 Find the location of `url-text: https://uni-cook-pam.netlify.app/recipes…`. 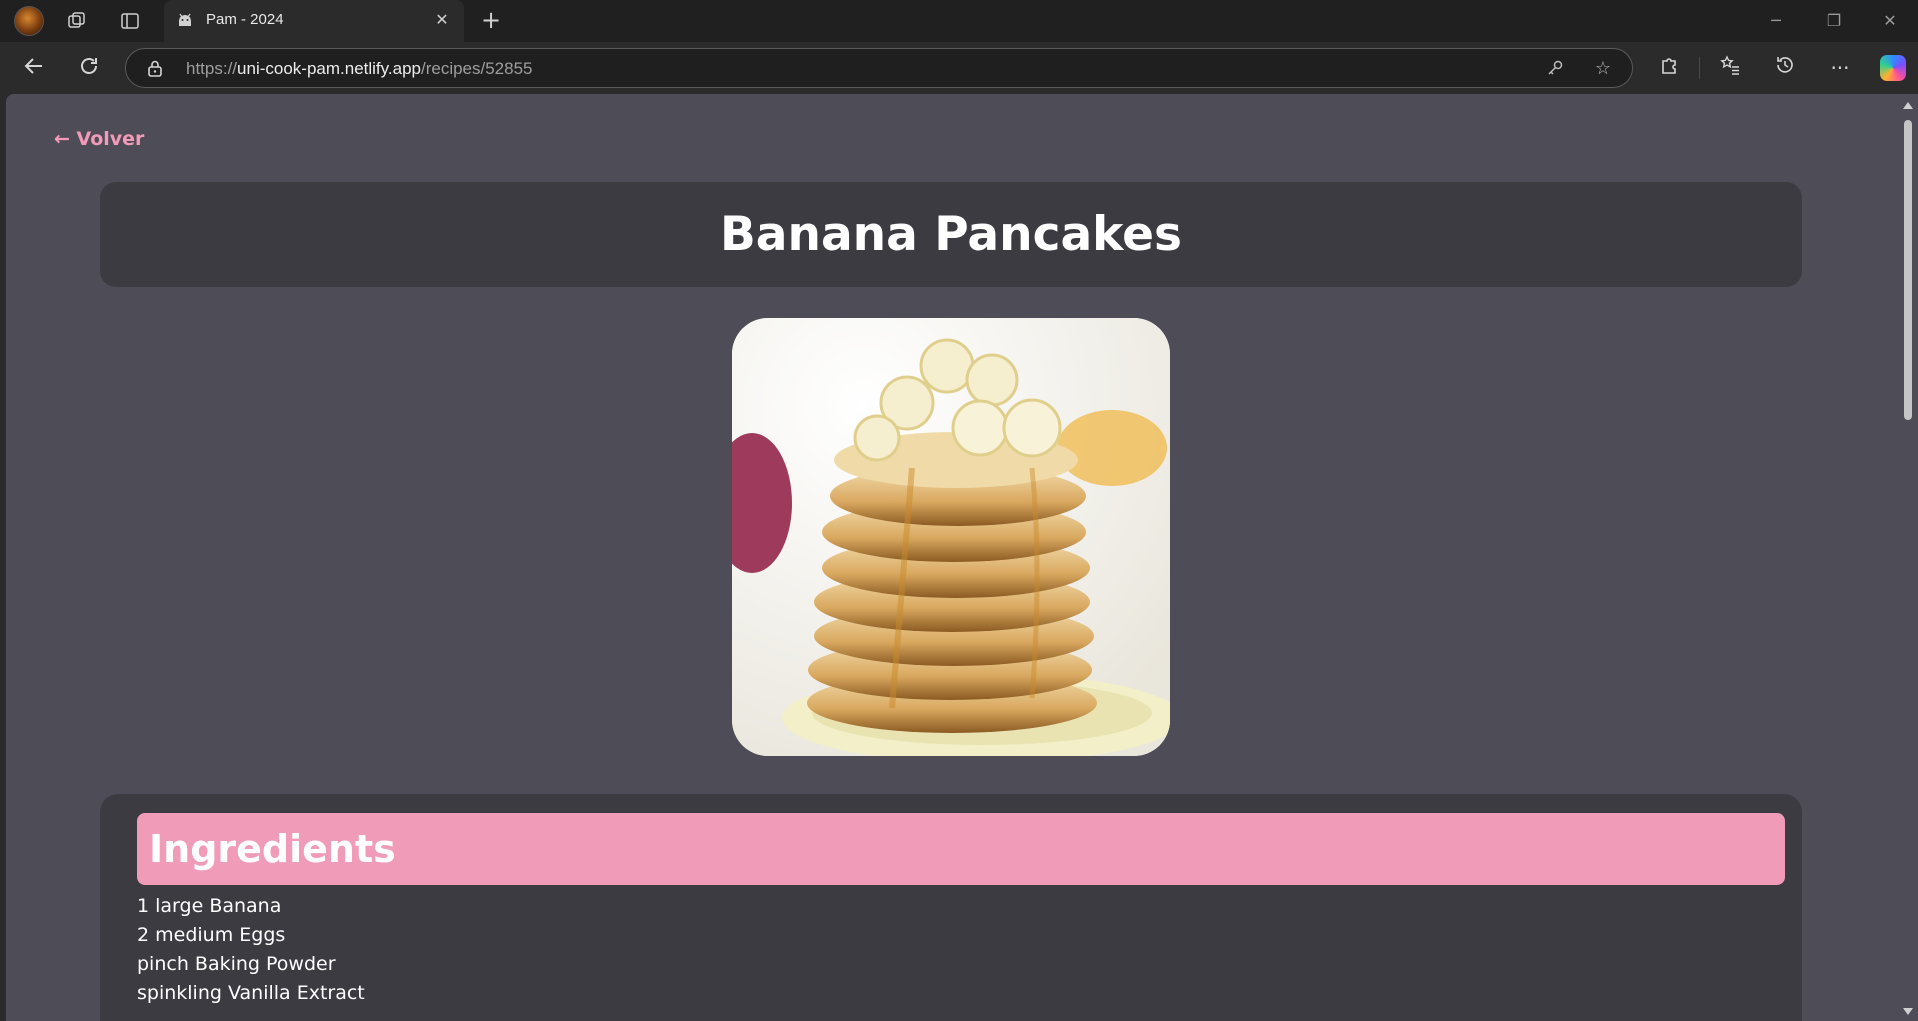

url-text: https://uni-cook-pam.netlify.app/recipes… is located at coordinates (359, 69).